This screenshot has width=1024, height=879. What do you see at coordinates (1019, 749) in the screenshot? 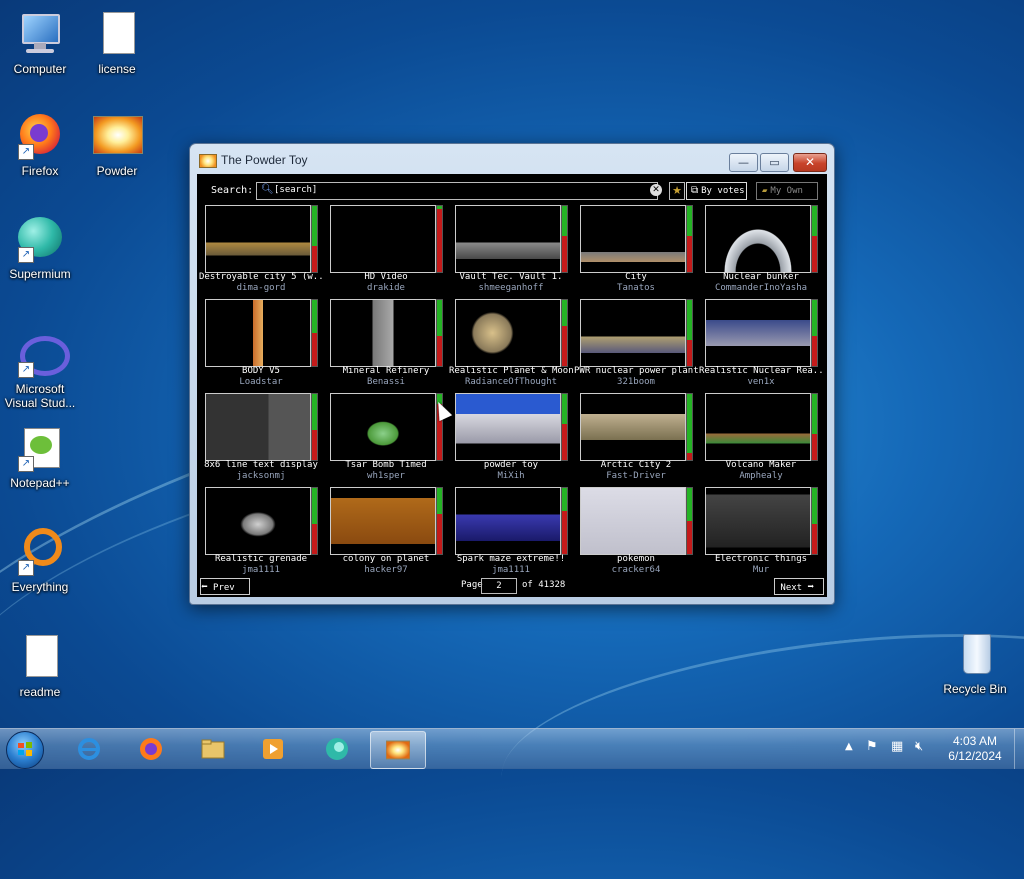
I see `show-desktop-button` at bounding box center [1019, 749].